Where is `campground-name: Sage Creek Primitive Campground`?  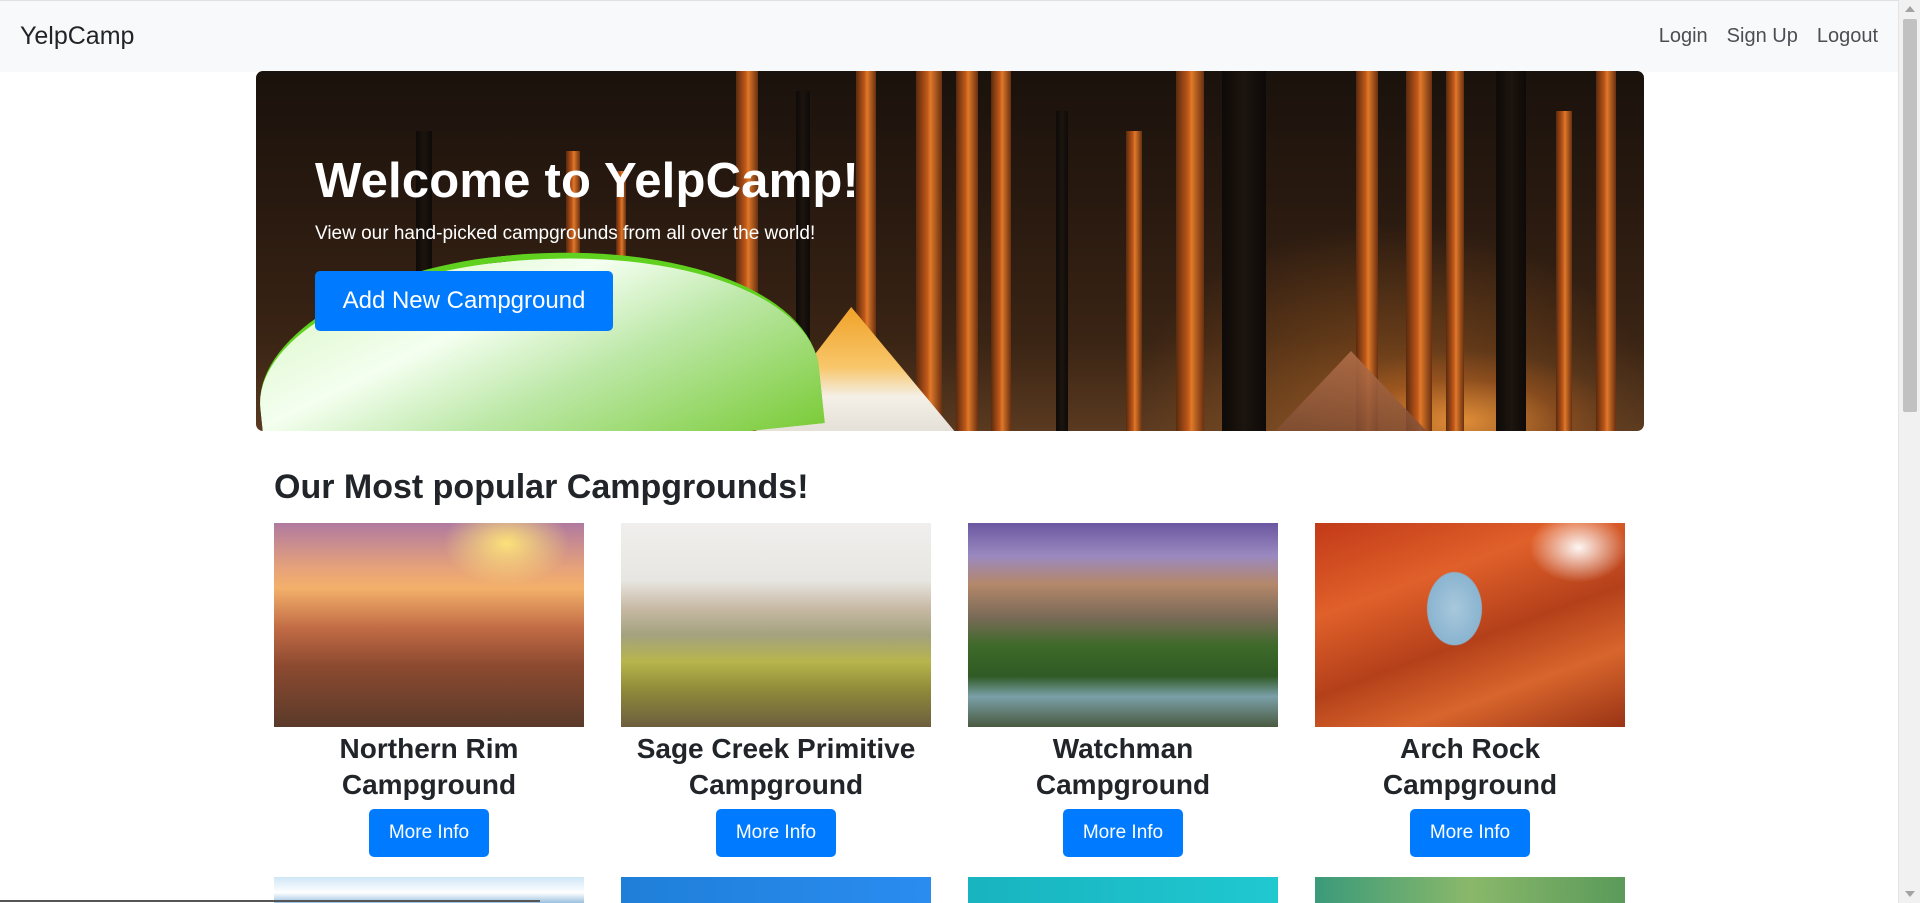
campground-name: Sage Creek Primitive Campground is located at coordinates (776, 767).